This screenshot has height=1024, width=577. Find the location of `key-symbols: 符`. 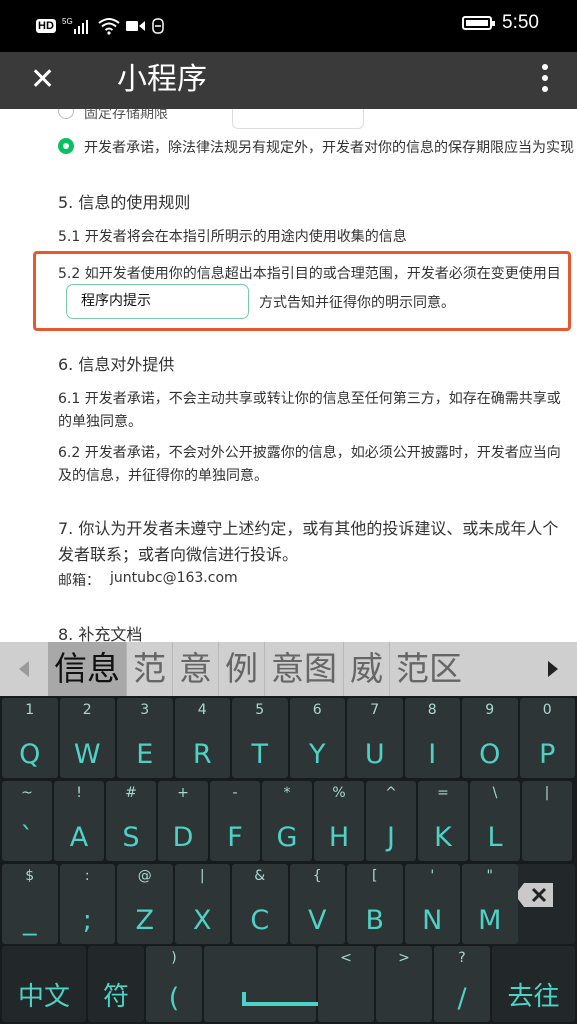

key-symbols: 符 is located at coordinates (116, 984).